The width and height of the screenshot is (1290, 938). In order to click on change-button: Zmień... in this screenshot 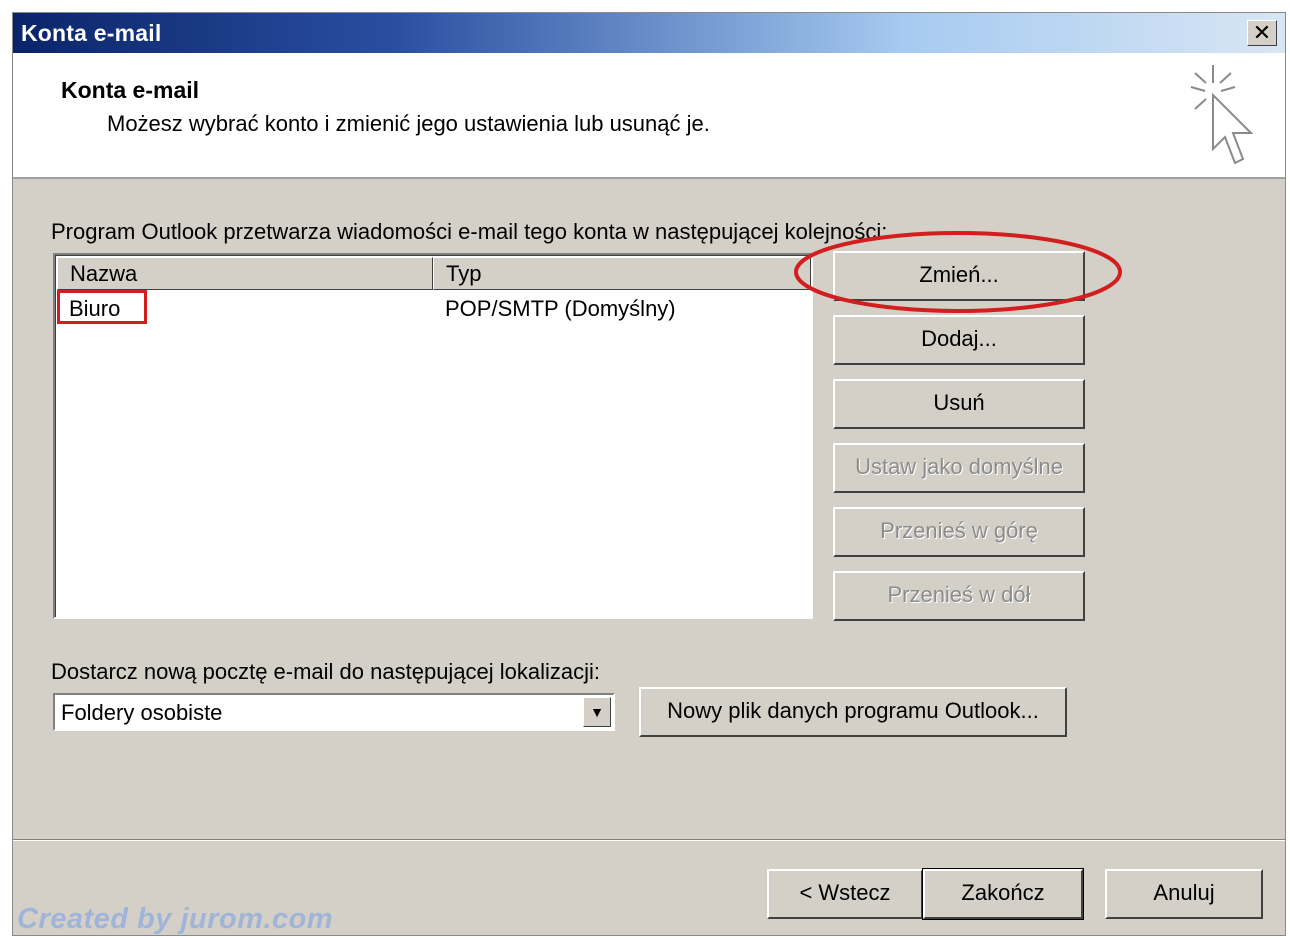, I will do `click(959, 276)`.